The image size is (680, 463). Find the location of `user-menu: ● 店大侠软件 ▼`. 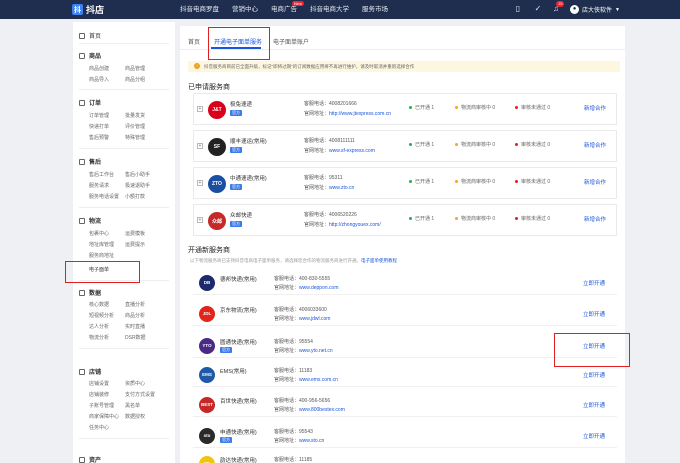

user-menu: ● 店大侠软件 ▼ is located at coordinates (595, 9).